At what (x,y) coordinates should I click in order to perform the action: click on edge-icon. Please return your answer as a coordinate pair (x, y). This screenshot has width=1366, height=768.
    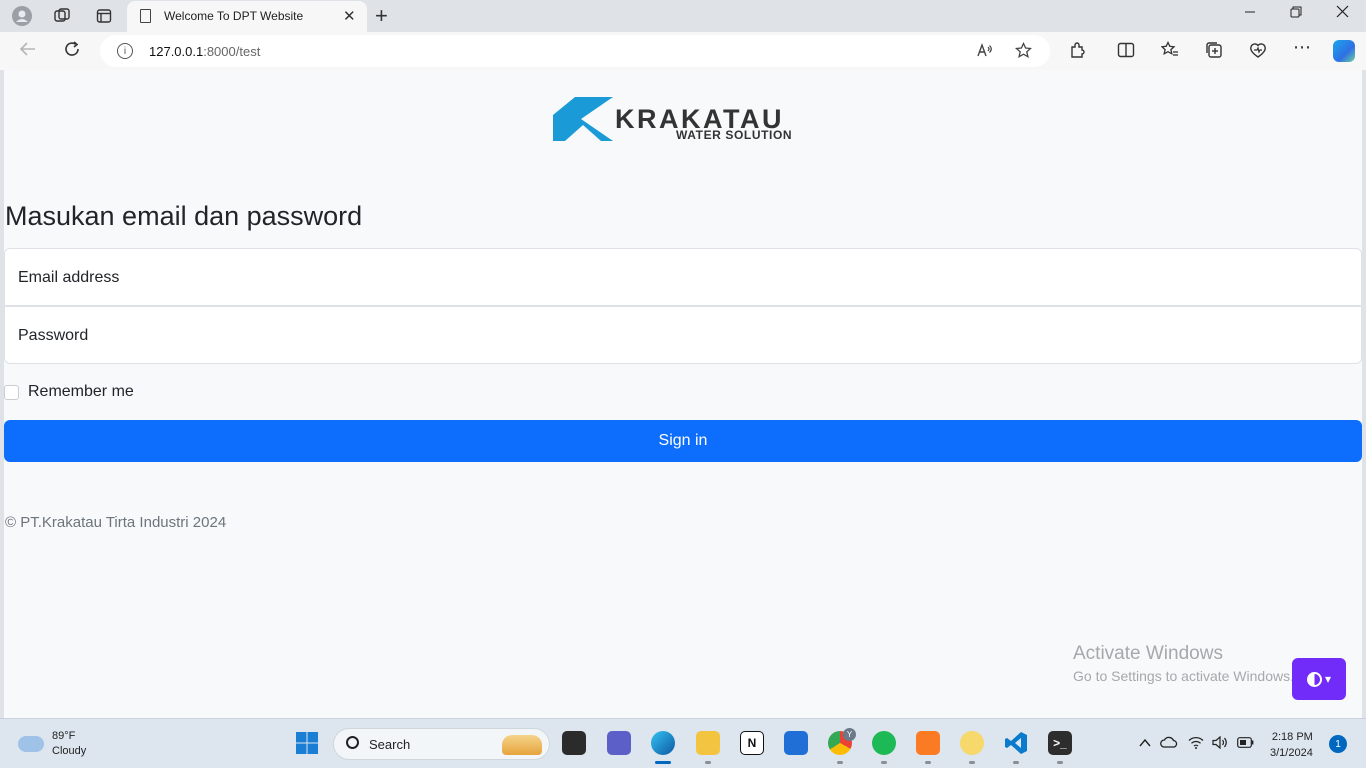
    Looking at the image, I should click on (663, 743).